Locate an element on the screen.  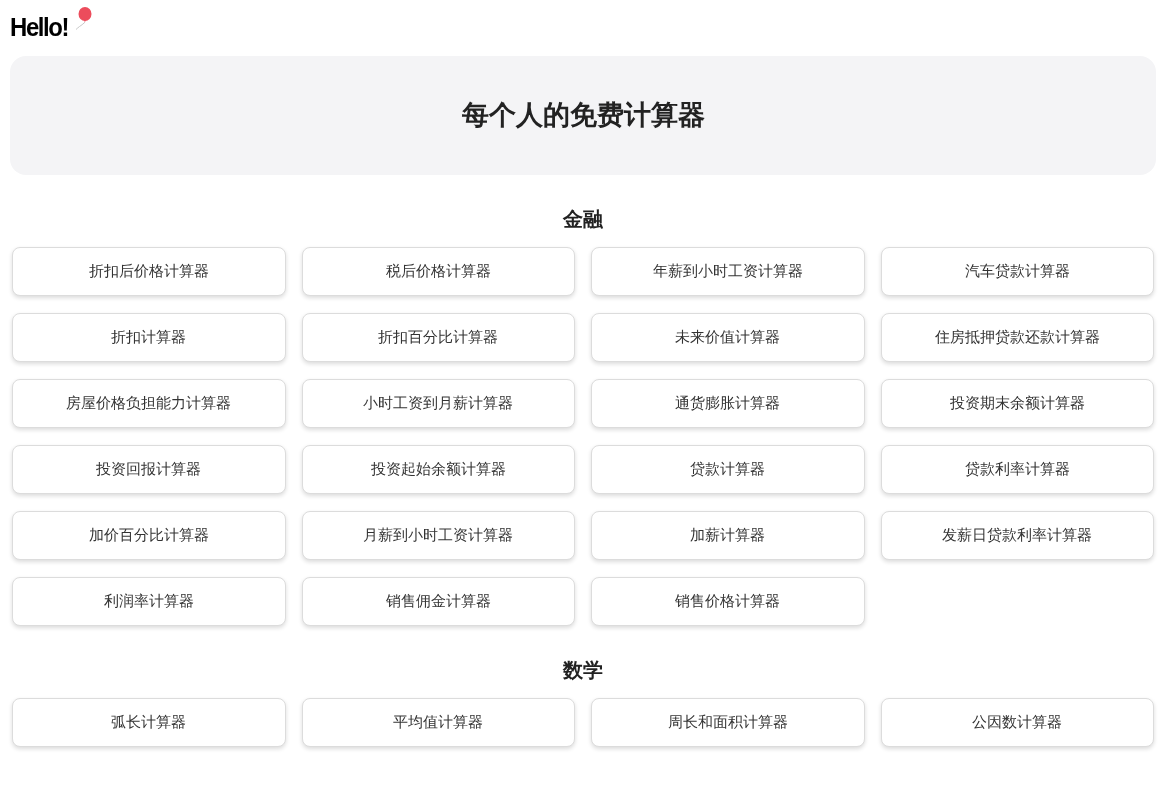
calculator-link: 贷款计算器 is located at coordinates (728, 469).